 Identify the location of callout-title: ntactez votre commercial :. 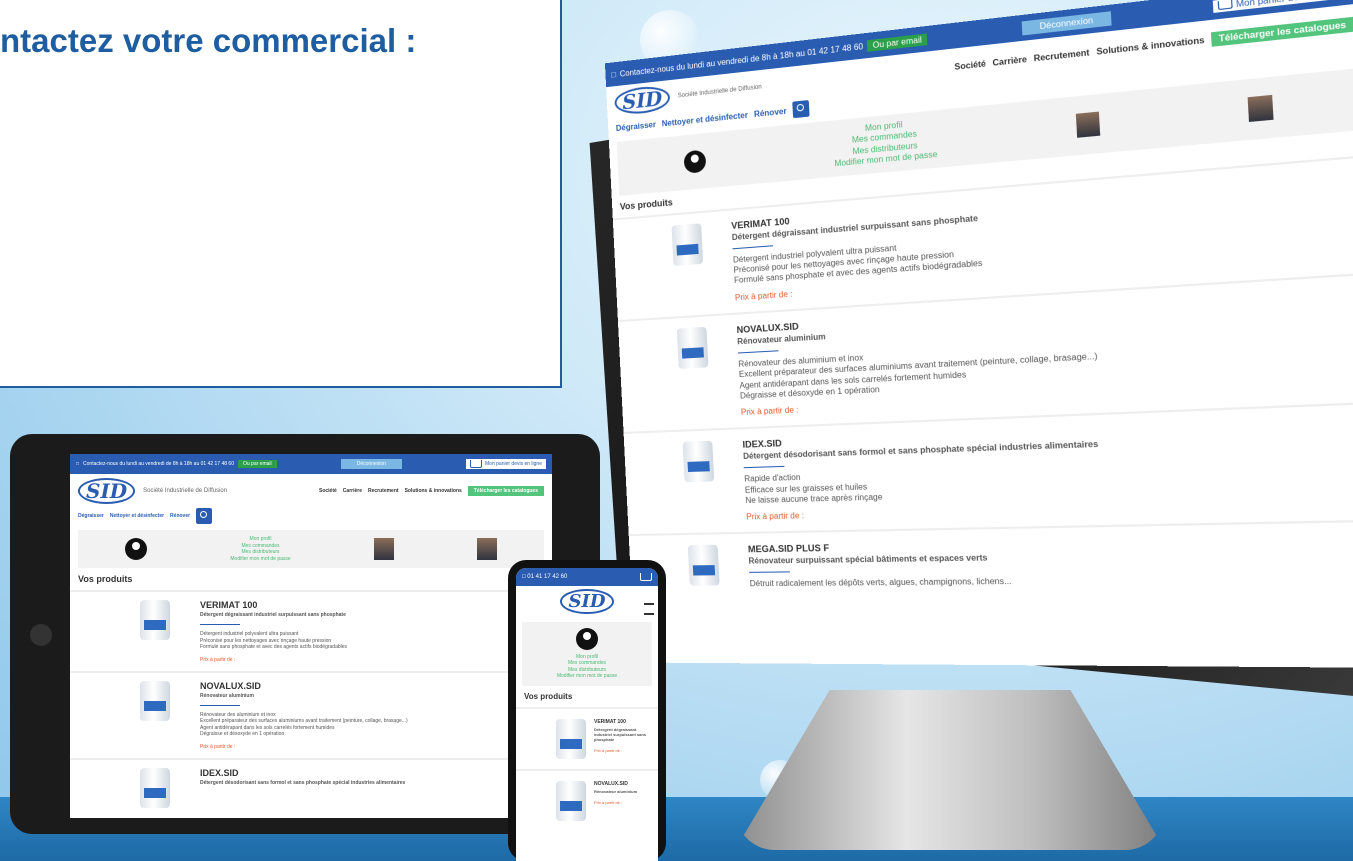
(208, 40).